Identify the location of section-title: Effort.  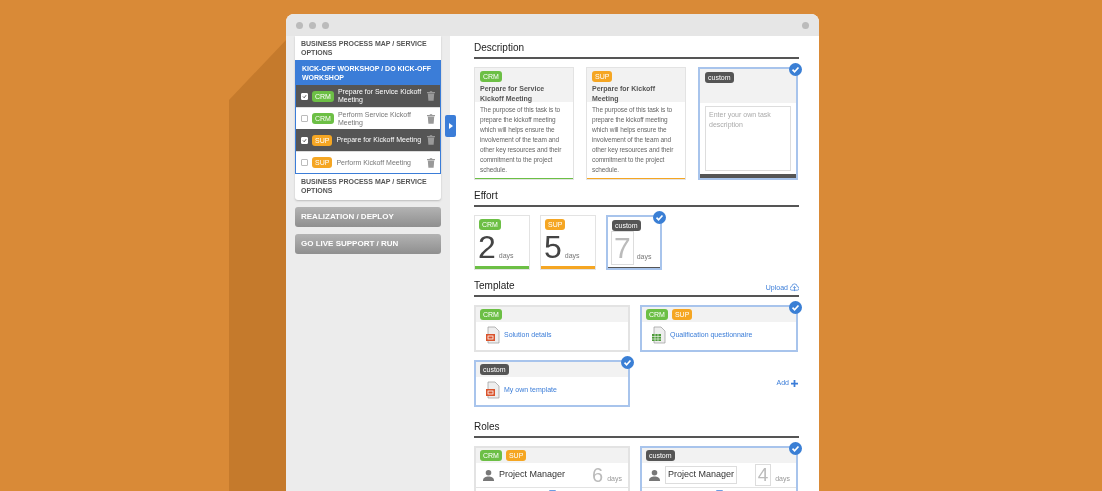
(486, 196).